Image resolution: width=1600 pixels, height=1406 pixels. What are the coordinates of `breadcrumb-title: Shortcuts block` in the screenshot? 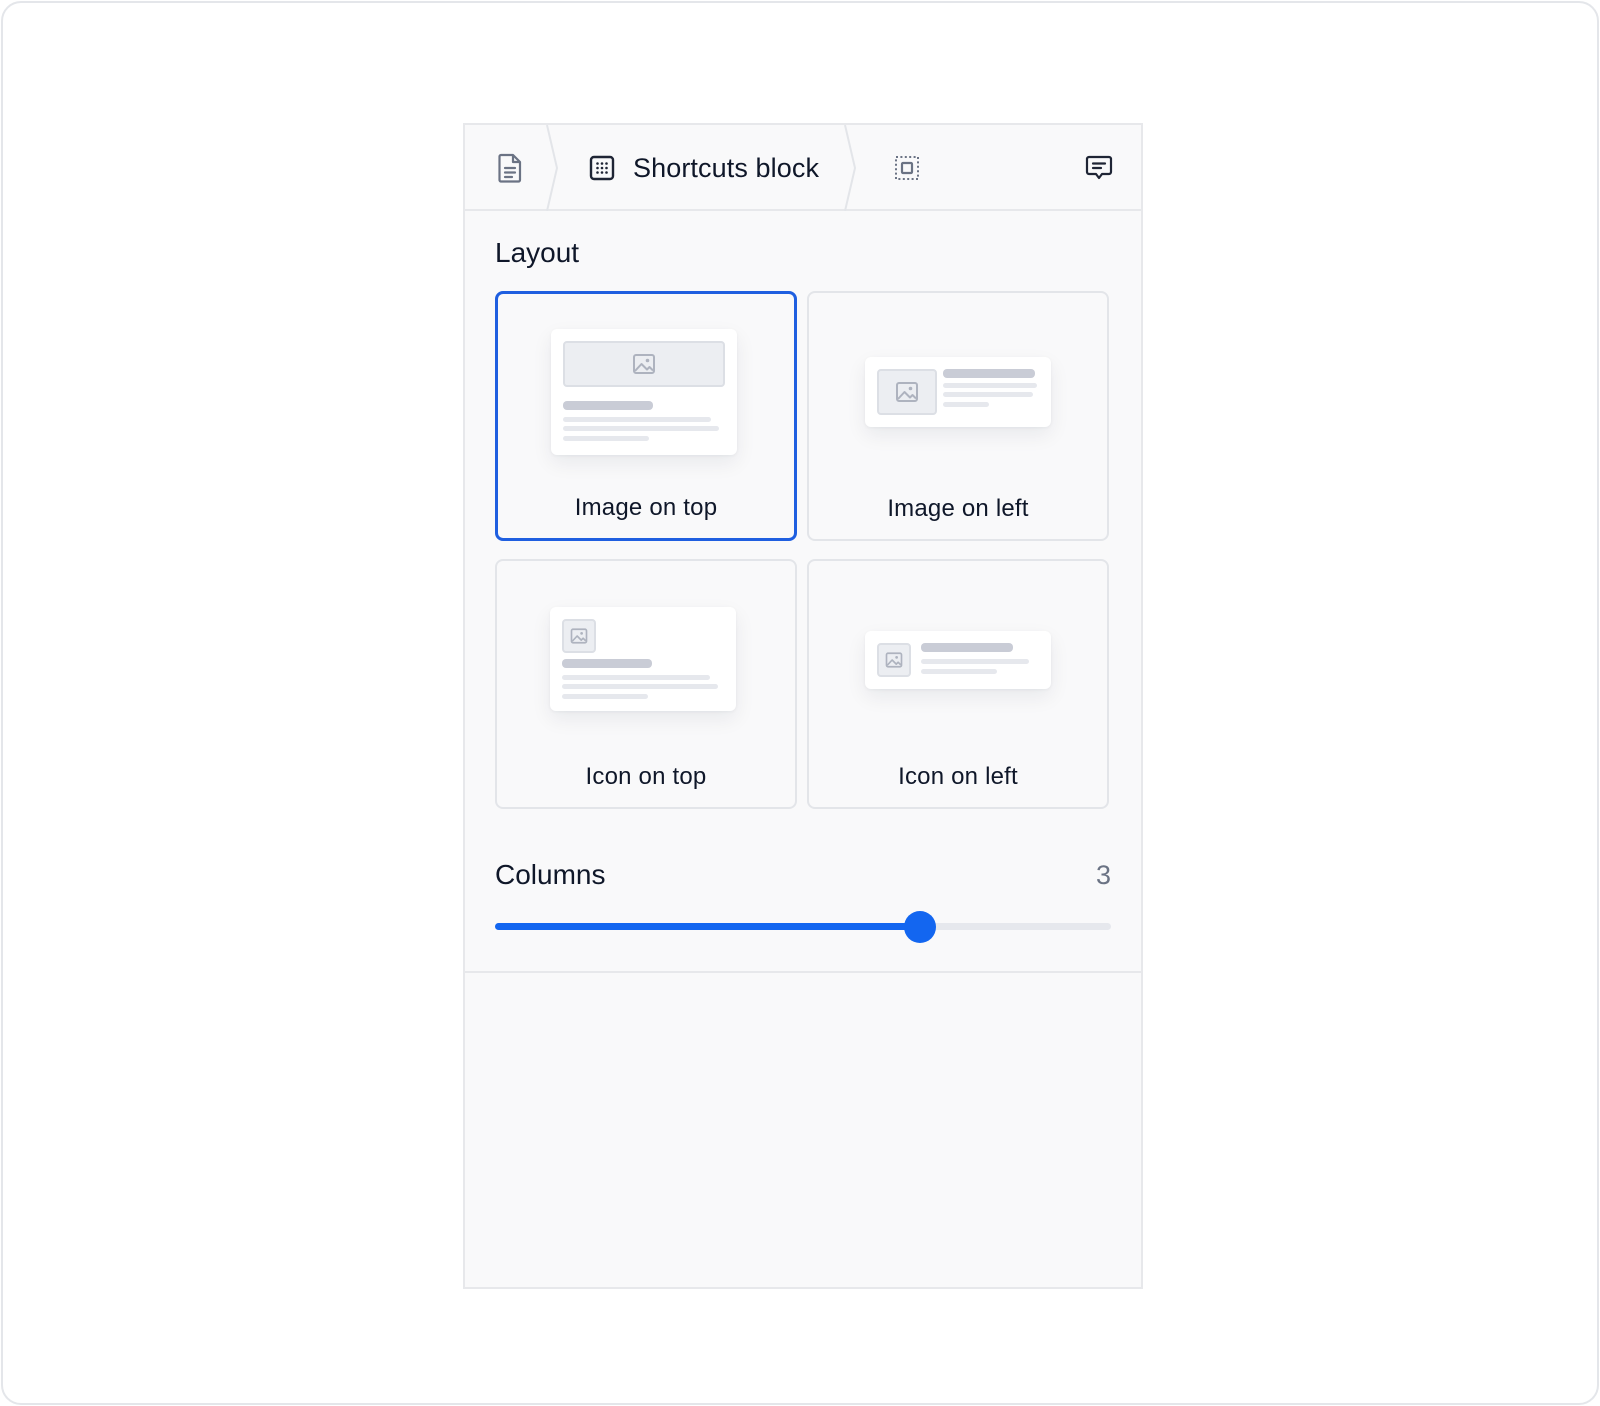 It's located at (726, 168).